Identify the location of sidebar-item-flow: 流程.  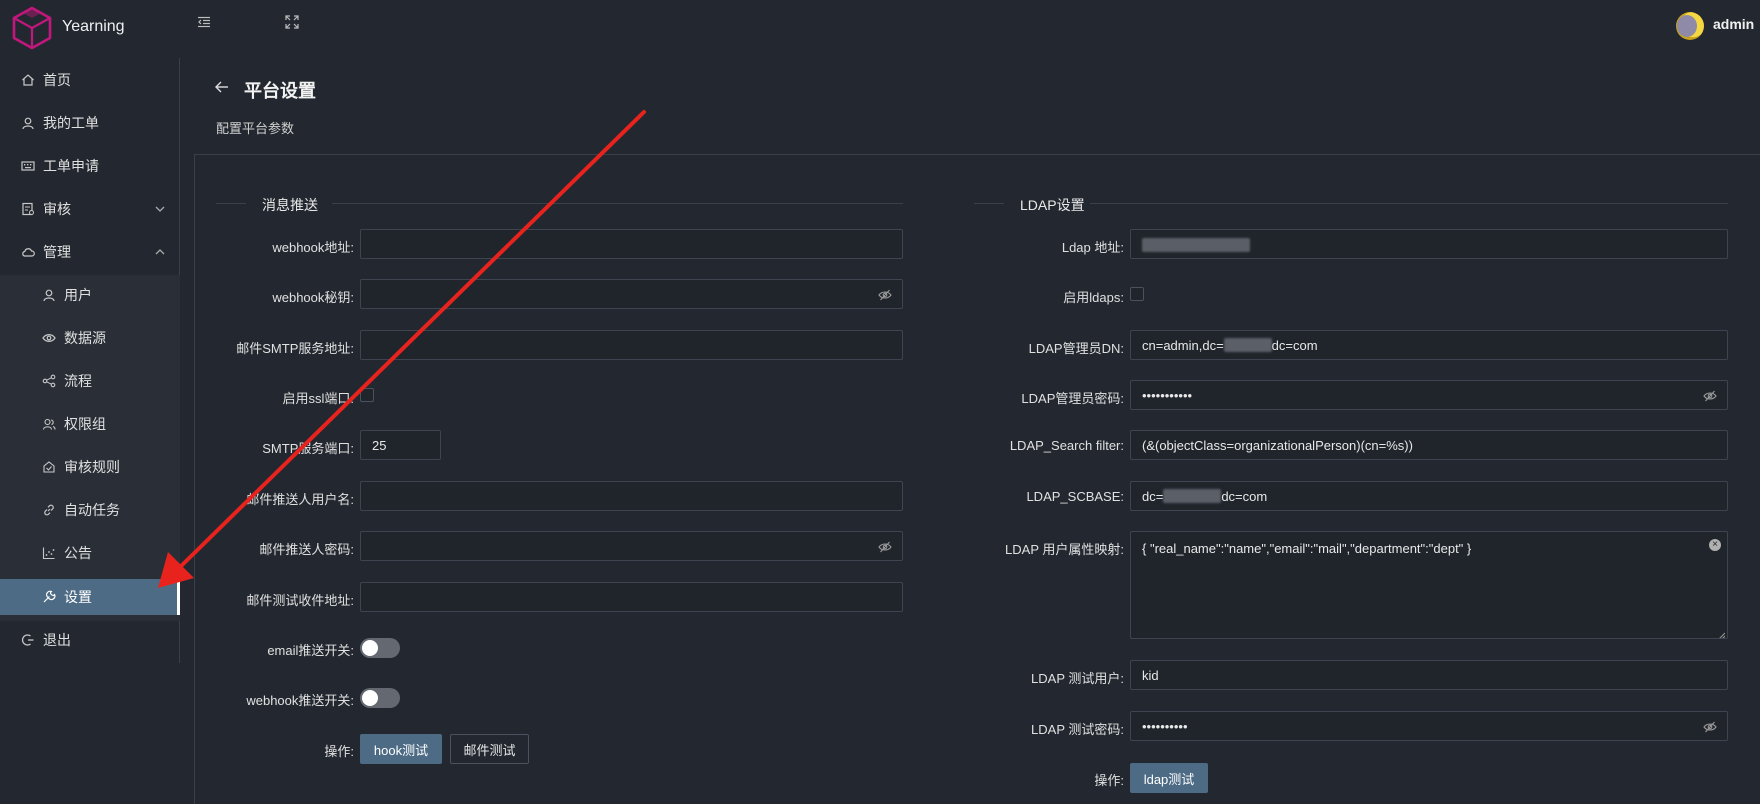
(90, 381).